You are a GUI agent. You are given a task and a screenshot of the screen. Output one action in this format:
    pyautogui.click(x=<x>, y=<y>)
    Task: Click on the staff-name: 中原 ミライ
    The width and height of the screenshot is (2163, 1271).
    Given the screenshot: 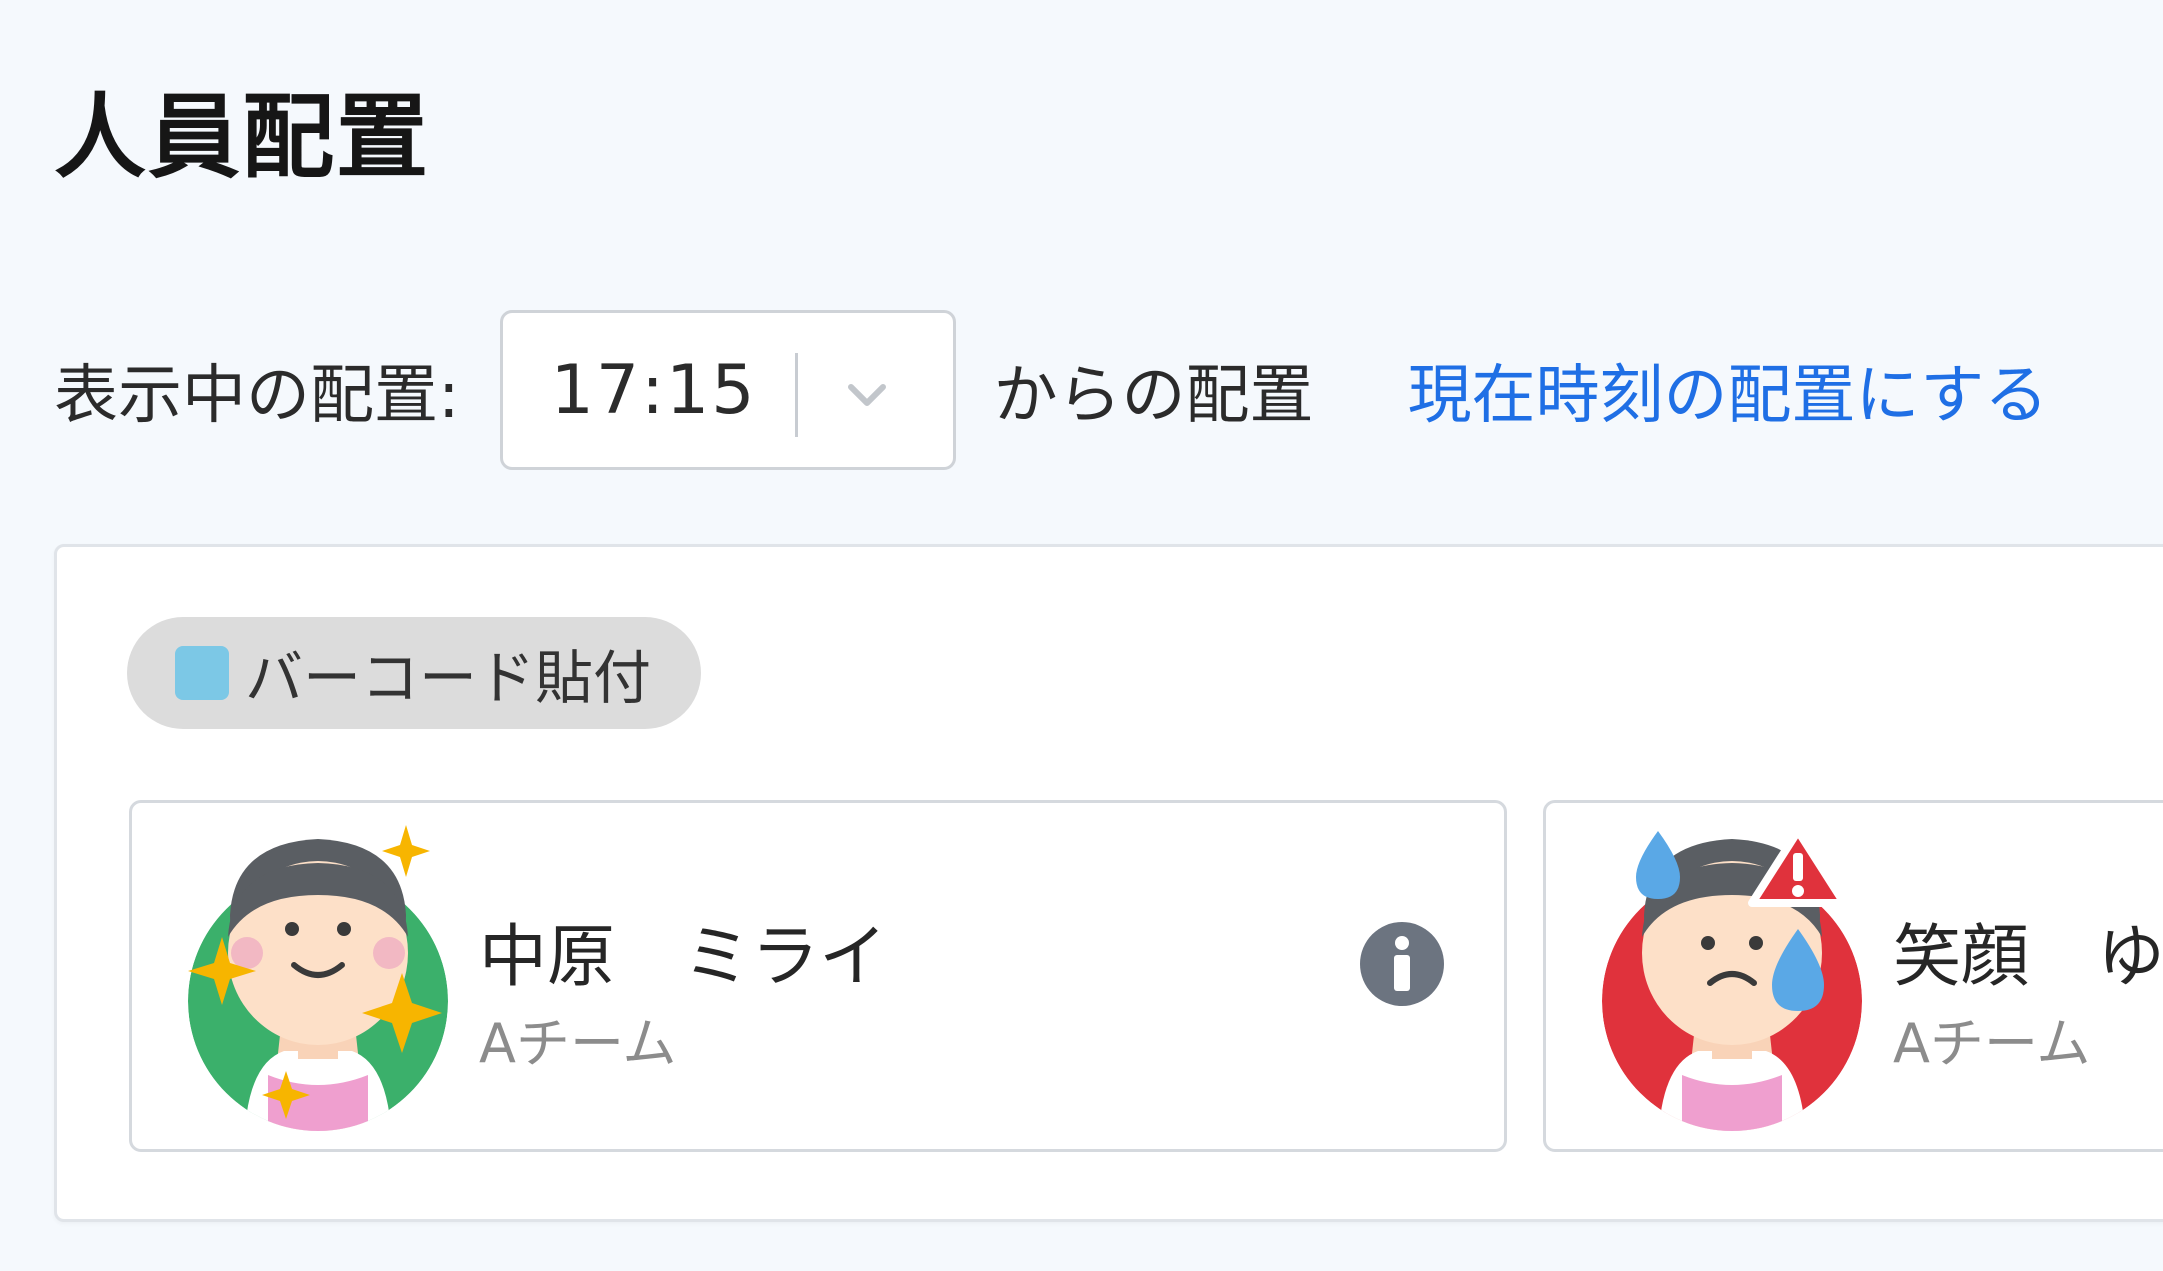 What is the action you would take?
    pyautogui.click(x=683, y=957)
    